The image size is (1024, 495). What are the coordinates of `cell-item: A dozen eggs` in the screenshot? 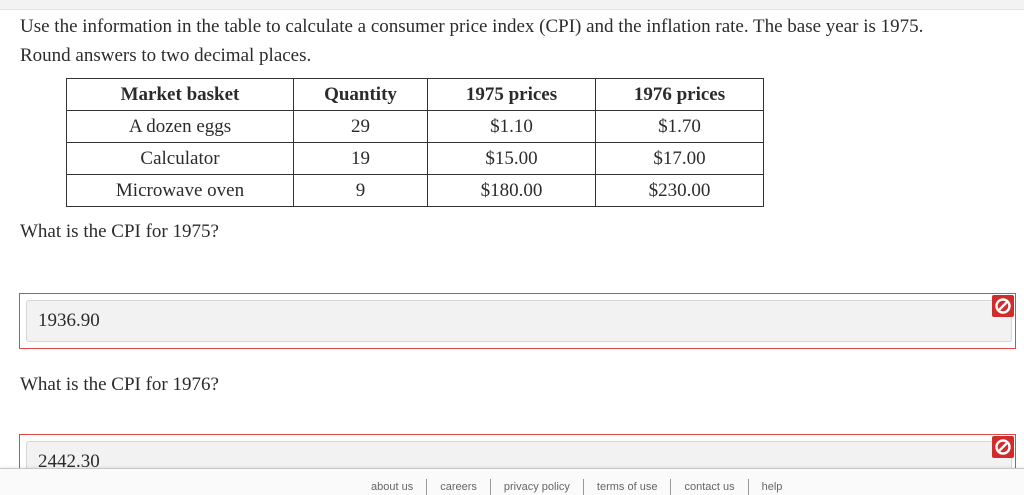 It's located at (180, 126).